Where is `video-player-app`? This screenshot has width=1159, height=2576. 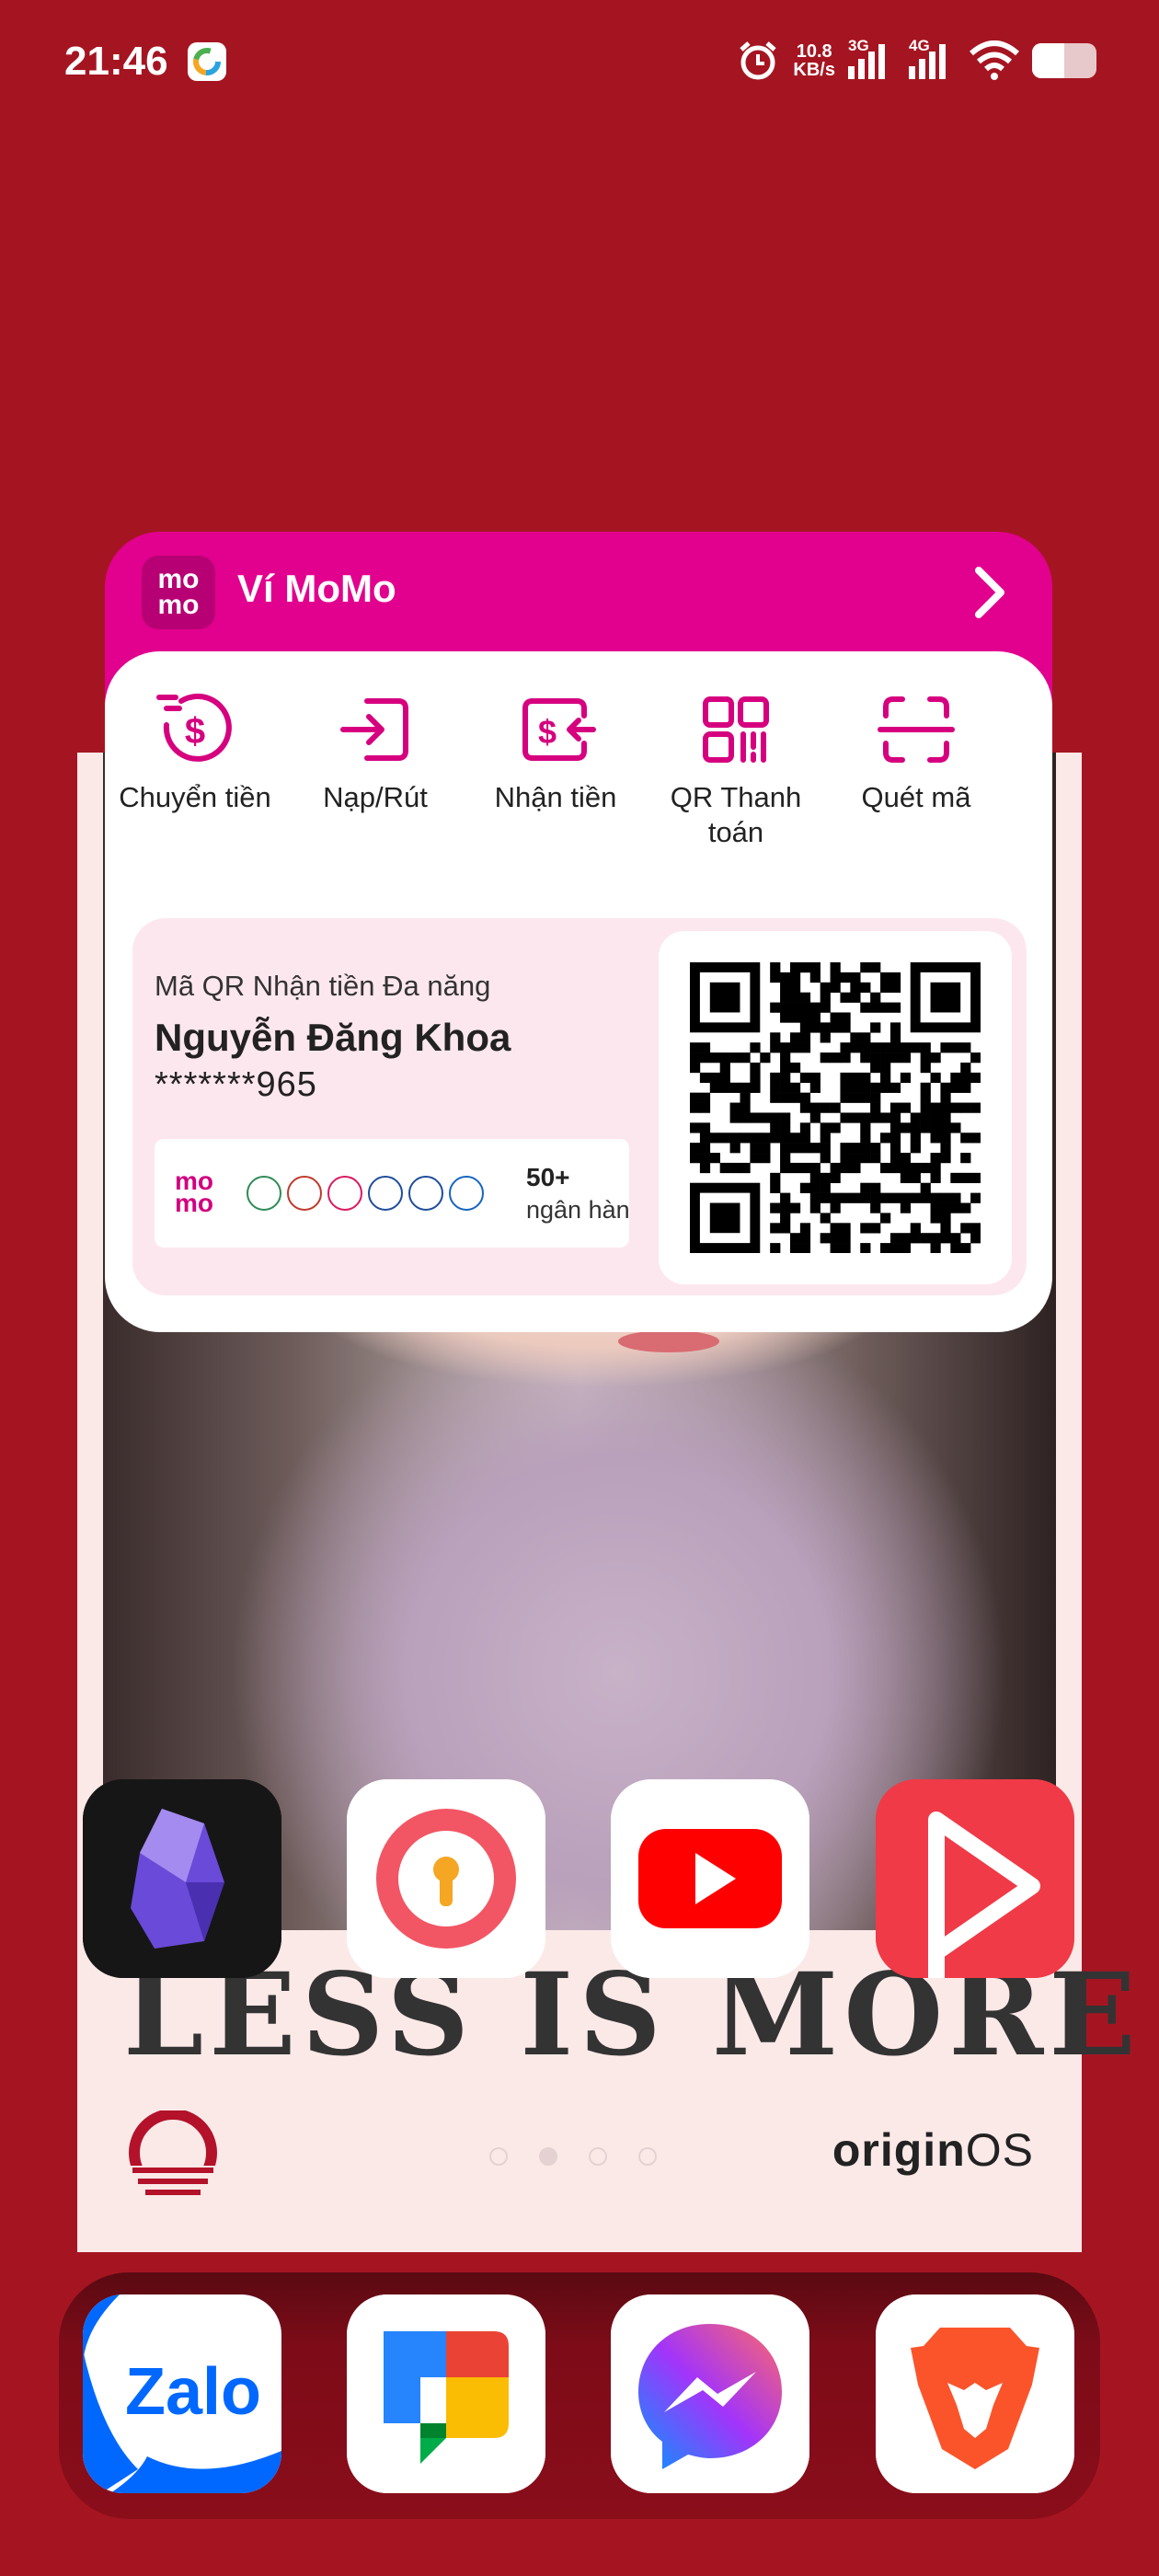
video-player-app is located at coordinates (975, 1878).